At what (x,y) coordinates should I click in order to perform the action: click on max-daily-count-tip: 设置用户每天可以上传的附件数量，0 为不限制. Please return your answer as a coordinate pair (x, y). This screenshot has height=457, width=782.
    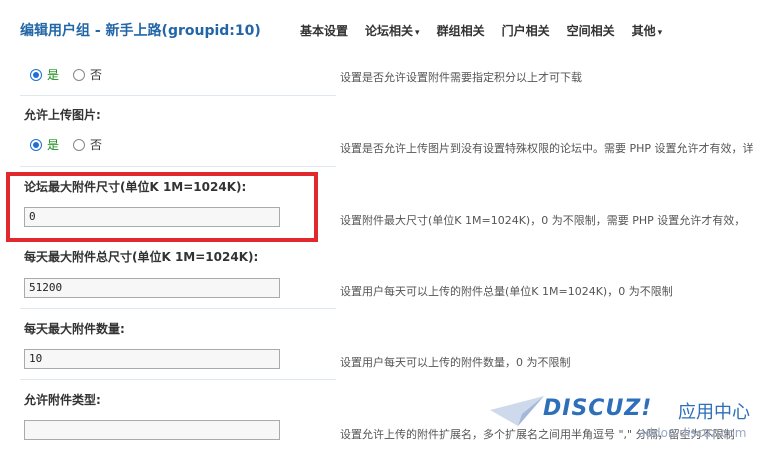
    Looking at the image, I should click on (455, 362).